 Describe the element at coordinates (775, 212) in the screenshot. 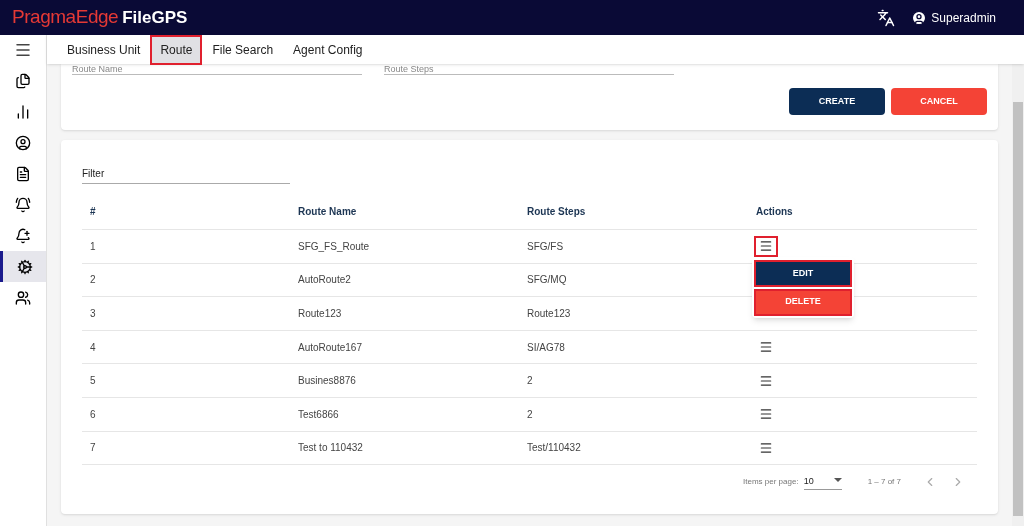

I see `column-header: Actions` at that location.